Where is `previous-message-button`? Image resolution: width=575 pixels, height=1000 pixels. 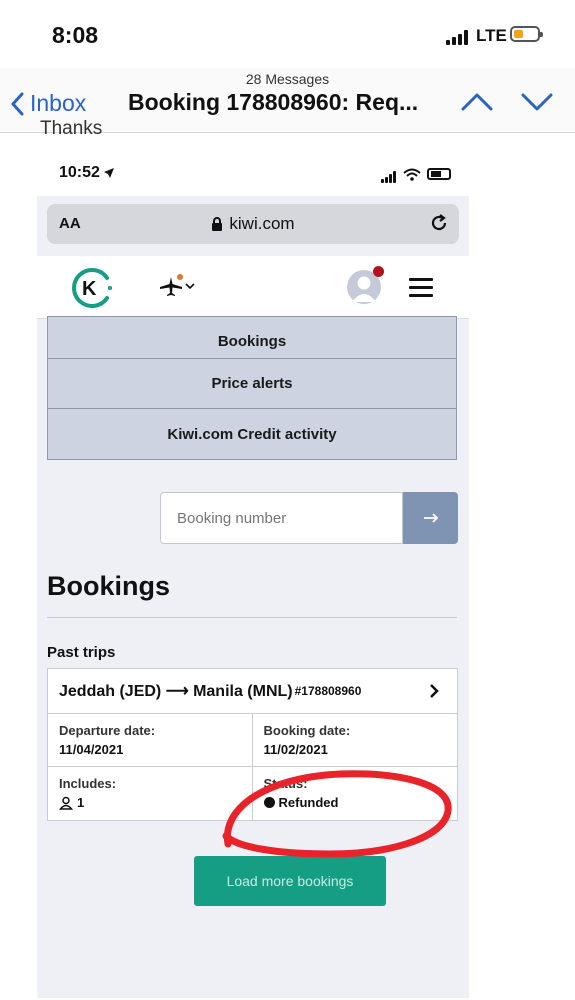
previous-message-button is located at coordinates (477, 104).